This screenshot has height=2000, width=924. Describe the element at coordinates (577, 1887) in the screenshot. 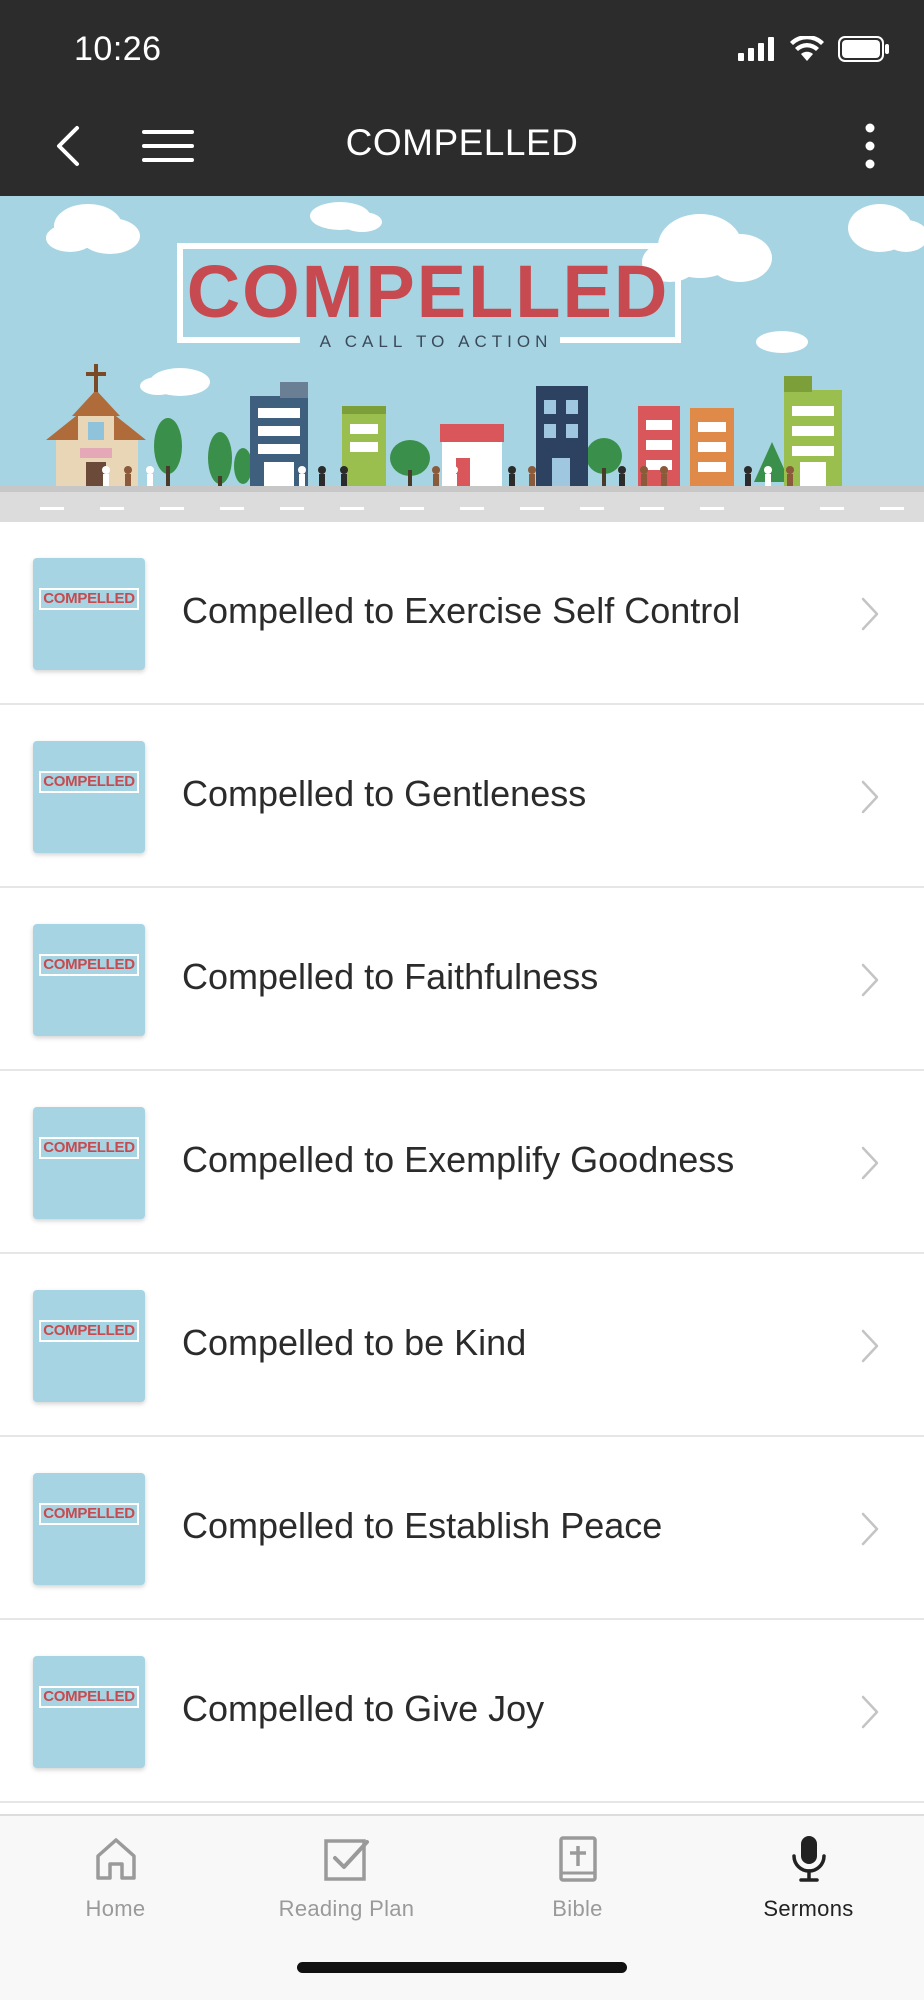

I see `tab-bible: Bible` at that location.